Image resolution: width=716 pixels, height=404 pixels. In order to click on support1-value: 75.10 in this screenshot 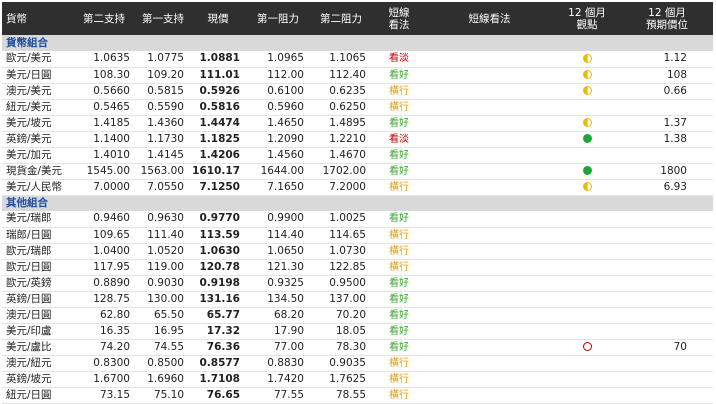, I will do `click(163, 395)`.